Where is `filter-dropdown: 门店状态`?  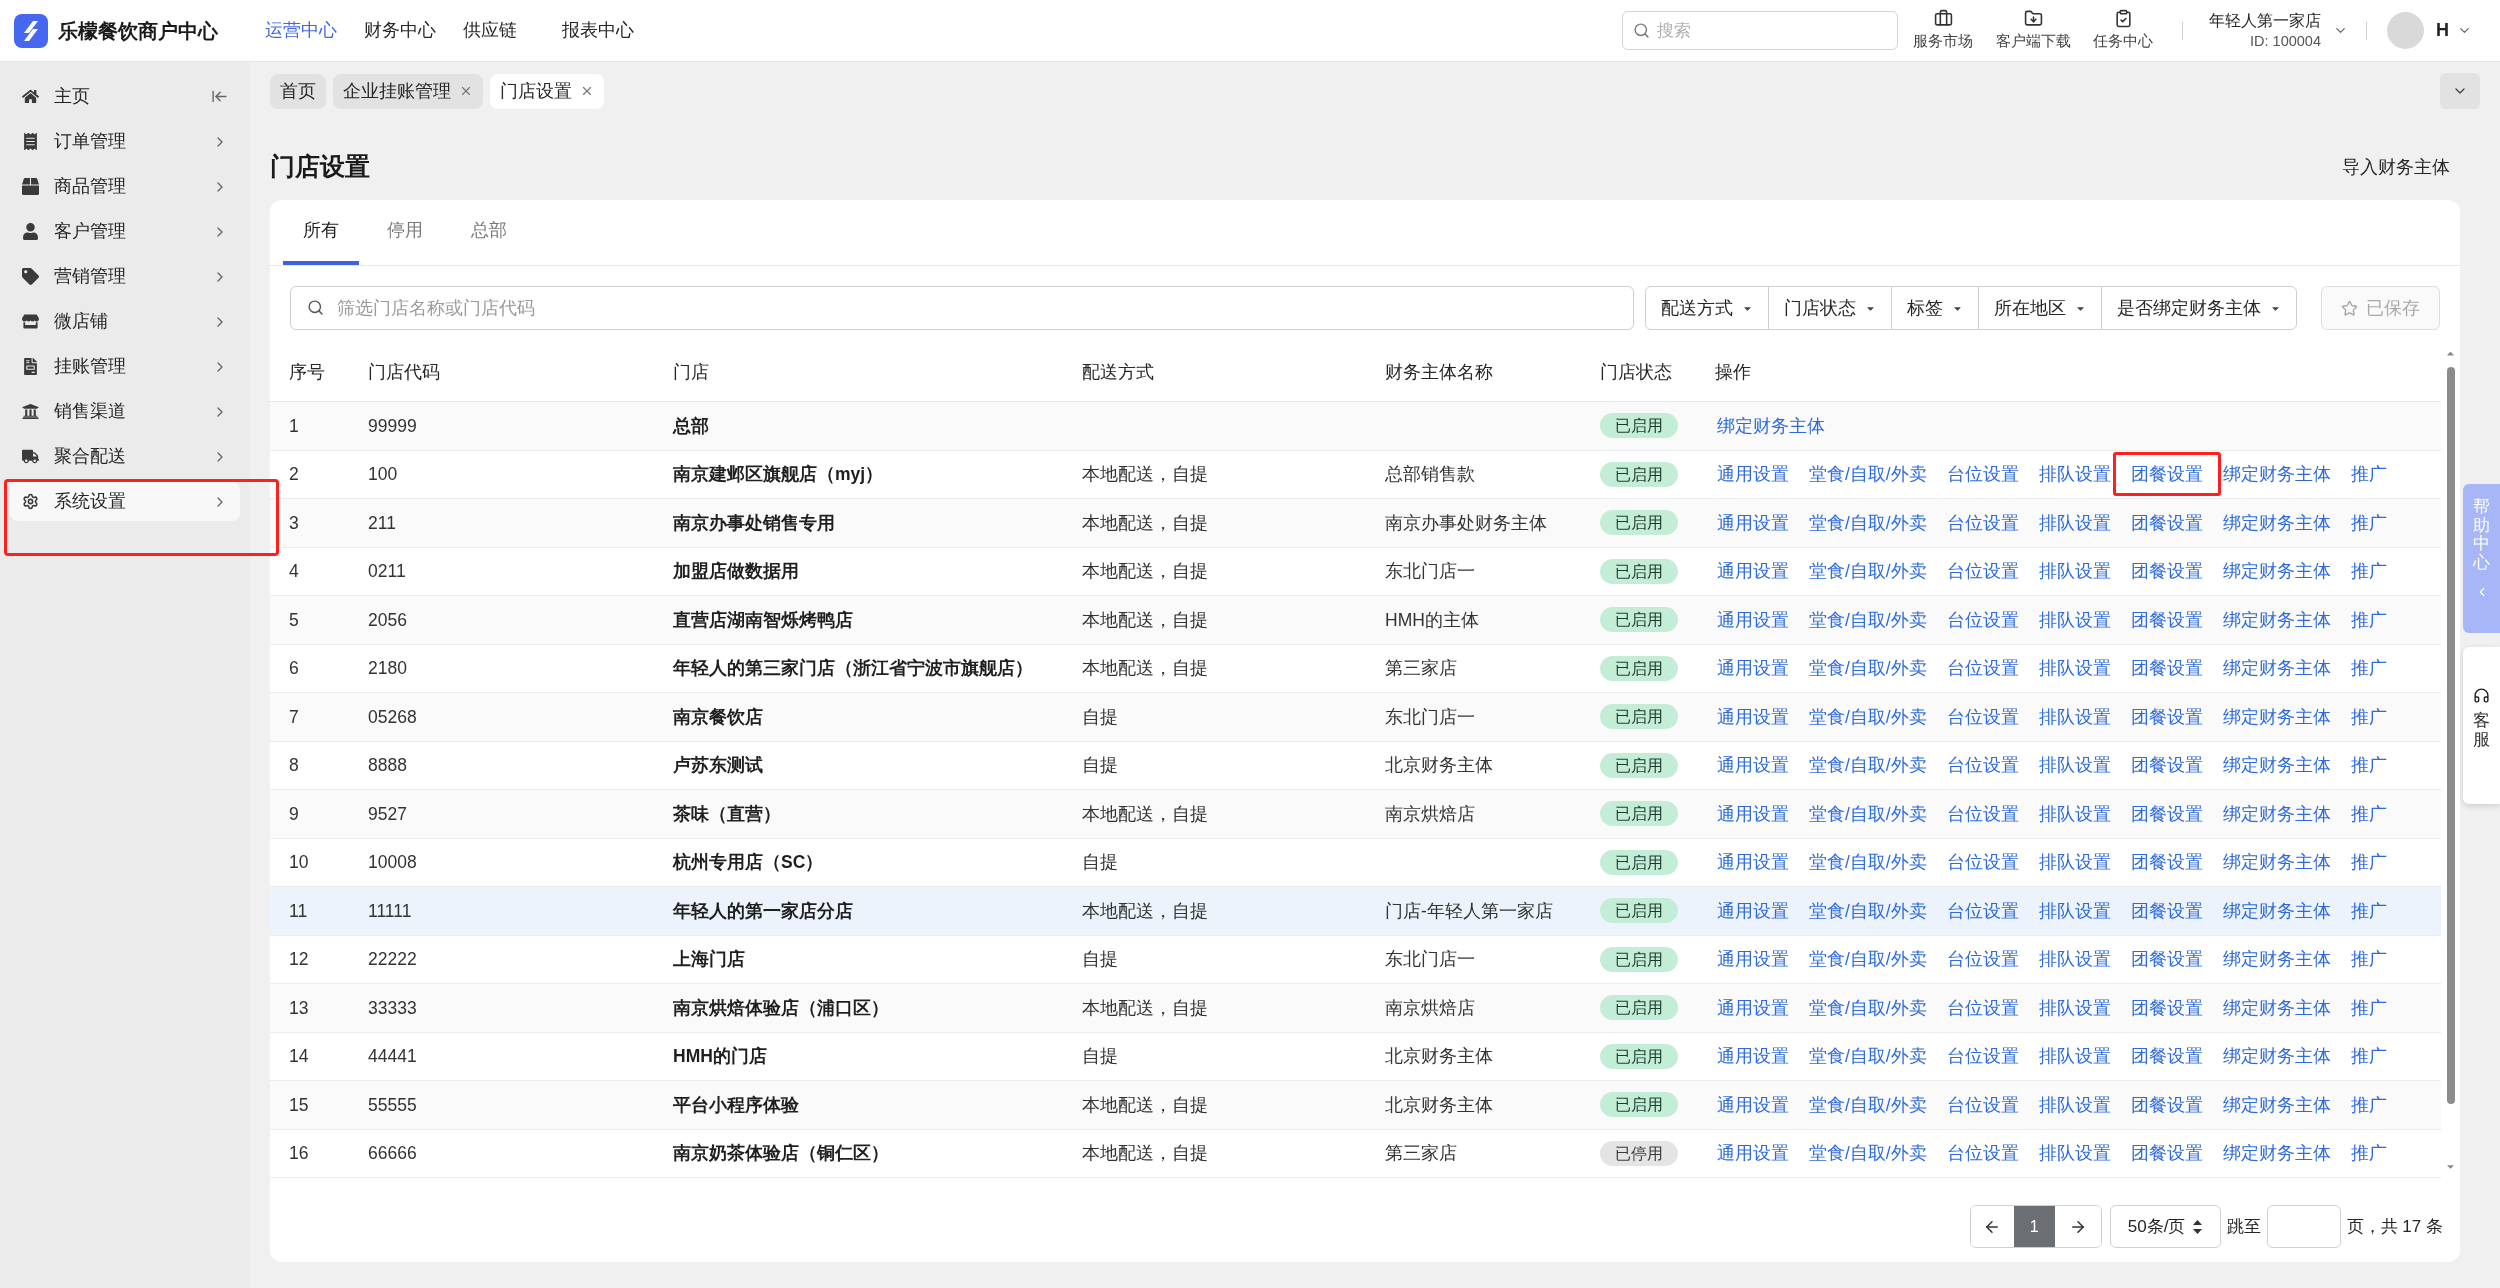
filter-dropdown: 门店状态 is located at coordinates (1829, 308).